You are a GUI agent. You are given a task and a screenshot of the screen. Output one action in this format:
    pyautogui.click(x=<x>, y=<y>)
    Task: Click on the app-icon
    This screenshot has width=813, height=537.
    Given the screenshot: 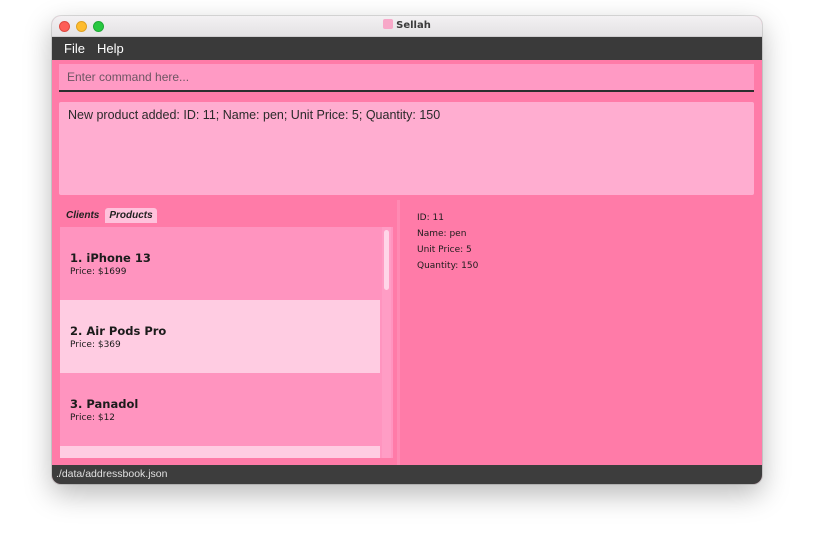 What is the action you would take?
    pyautogui.click(x=388, y=24)
    